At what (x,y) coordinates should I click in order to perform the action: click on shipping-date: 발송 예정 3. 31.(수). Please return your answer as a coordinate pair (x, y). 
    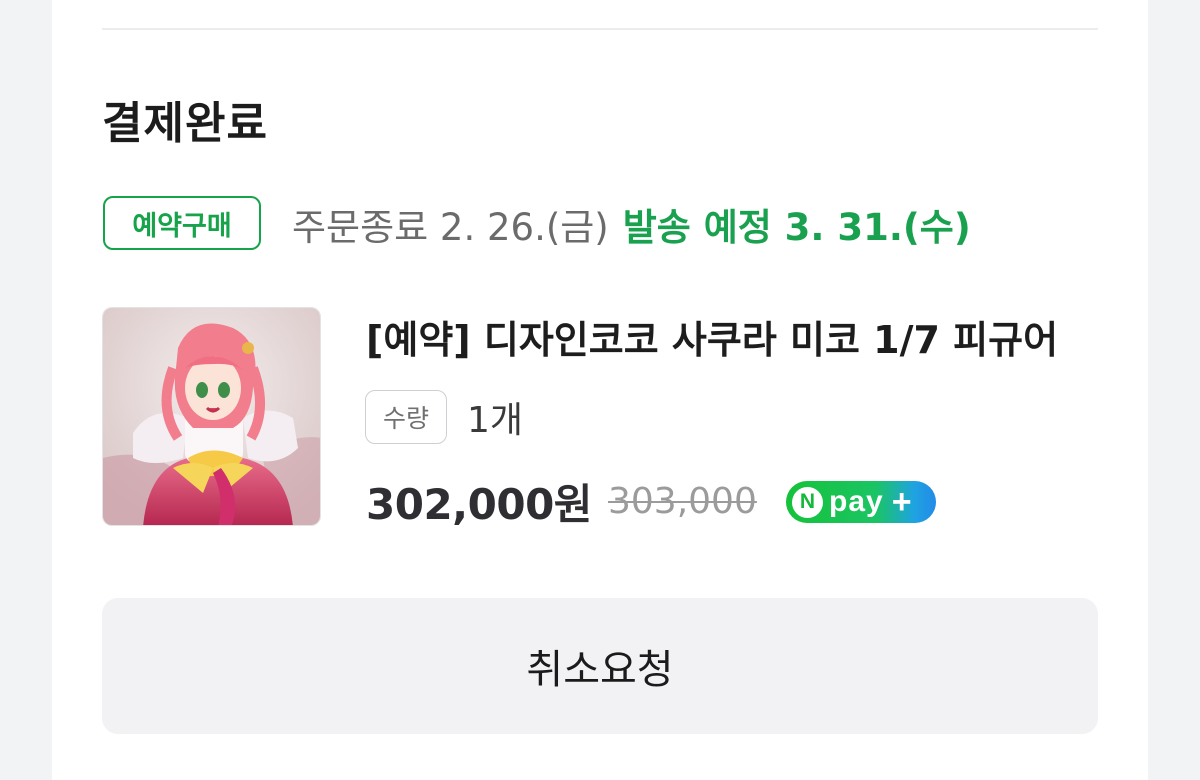
    Looking at the image, I should click on (796, 227).